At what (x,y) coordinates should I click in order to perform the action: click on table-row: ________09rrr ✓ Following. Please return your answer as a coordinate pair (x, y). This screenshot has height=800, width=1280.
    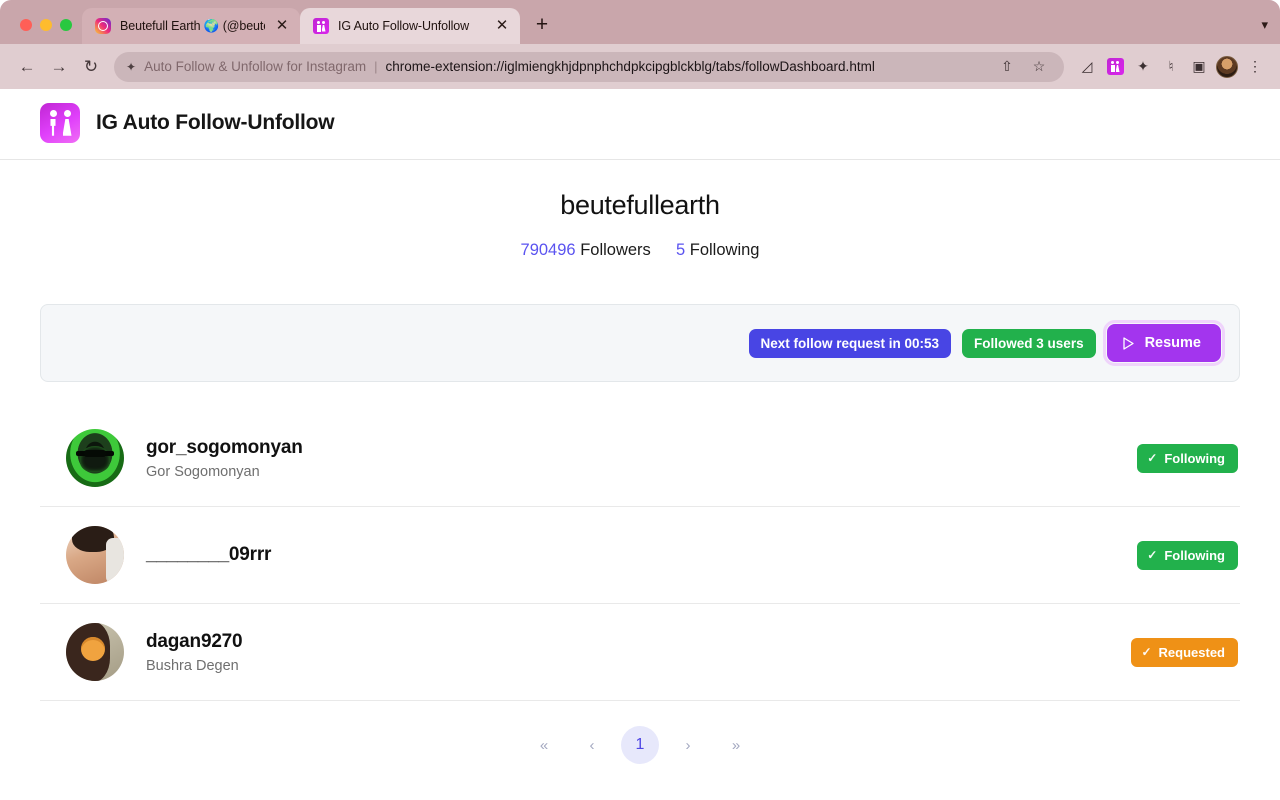
    Looking at the image, I should click on (640, 555).